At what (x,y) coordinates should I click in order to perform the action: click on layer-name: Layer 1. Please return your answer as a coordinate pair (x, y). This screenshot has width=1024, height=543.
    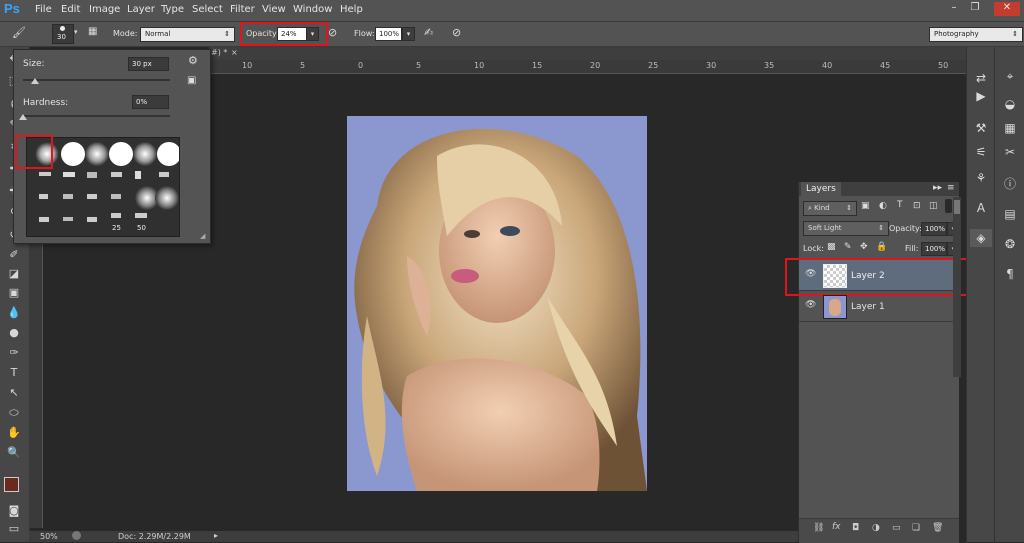
    Looking at the image, I should click on (868, 307).